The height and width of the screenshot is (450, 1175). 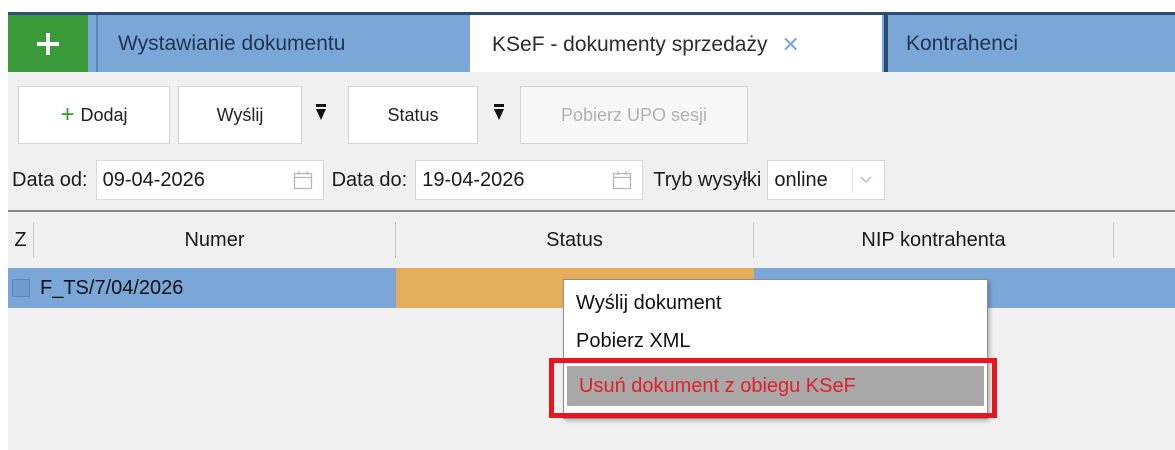 I want to click on tab-ksef-dokumenty-sprzedazy: KSeF - dokumenty sprzedaży ✕, so click(x=676, y=43).